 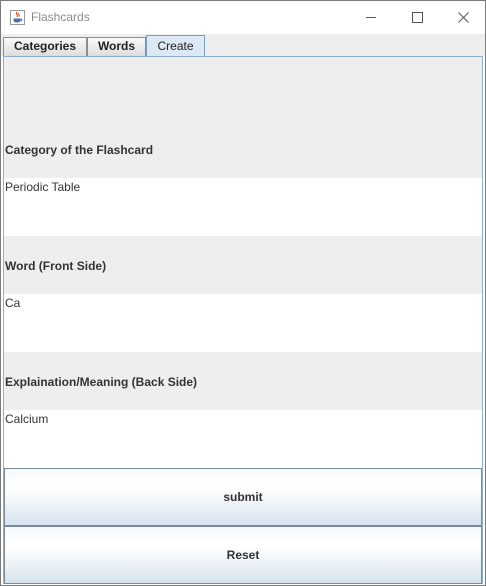 What do you see at coordinates (175, 46) in the screenshot?
I see `tab-create: Create` at bounding box center [175, 46].